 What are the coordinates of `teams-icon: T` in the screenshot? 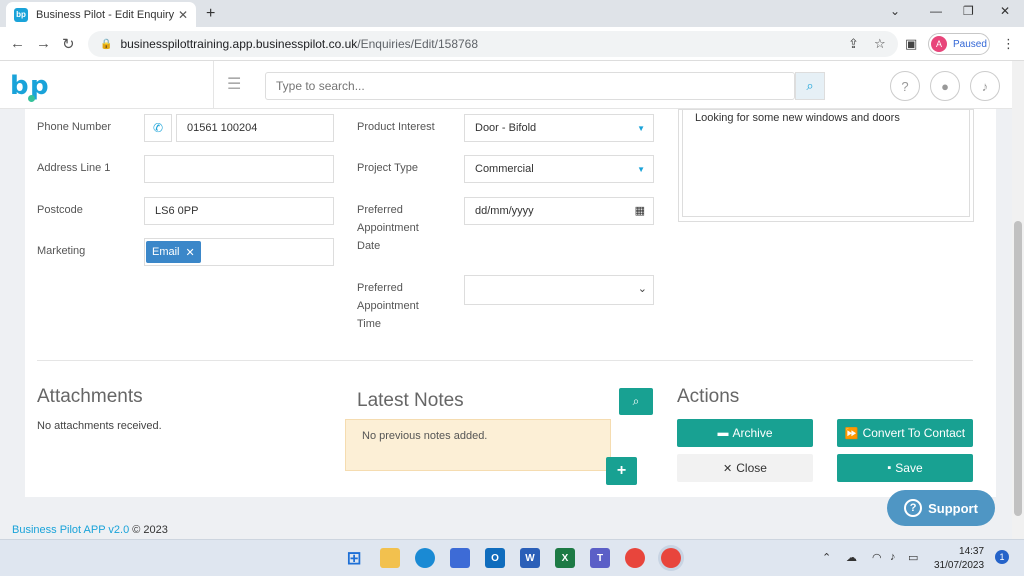 It's located at (600, 558).